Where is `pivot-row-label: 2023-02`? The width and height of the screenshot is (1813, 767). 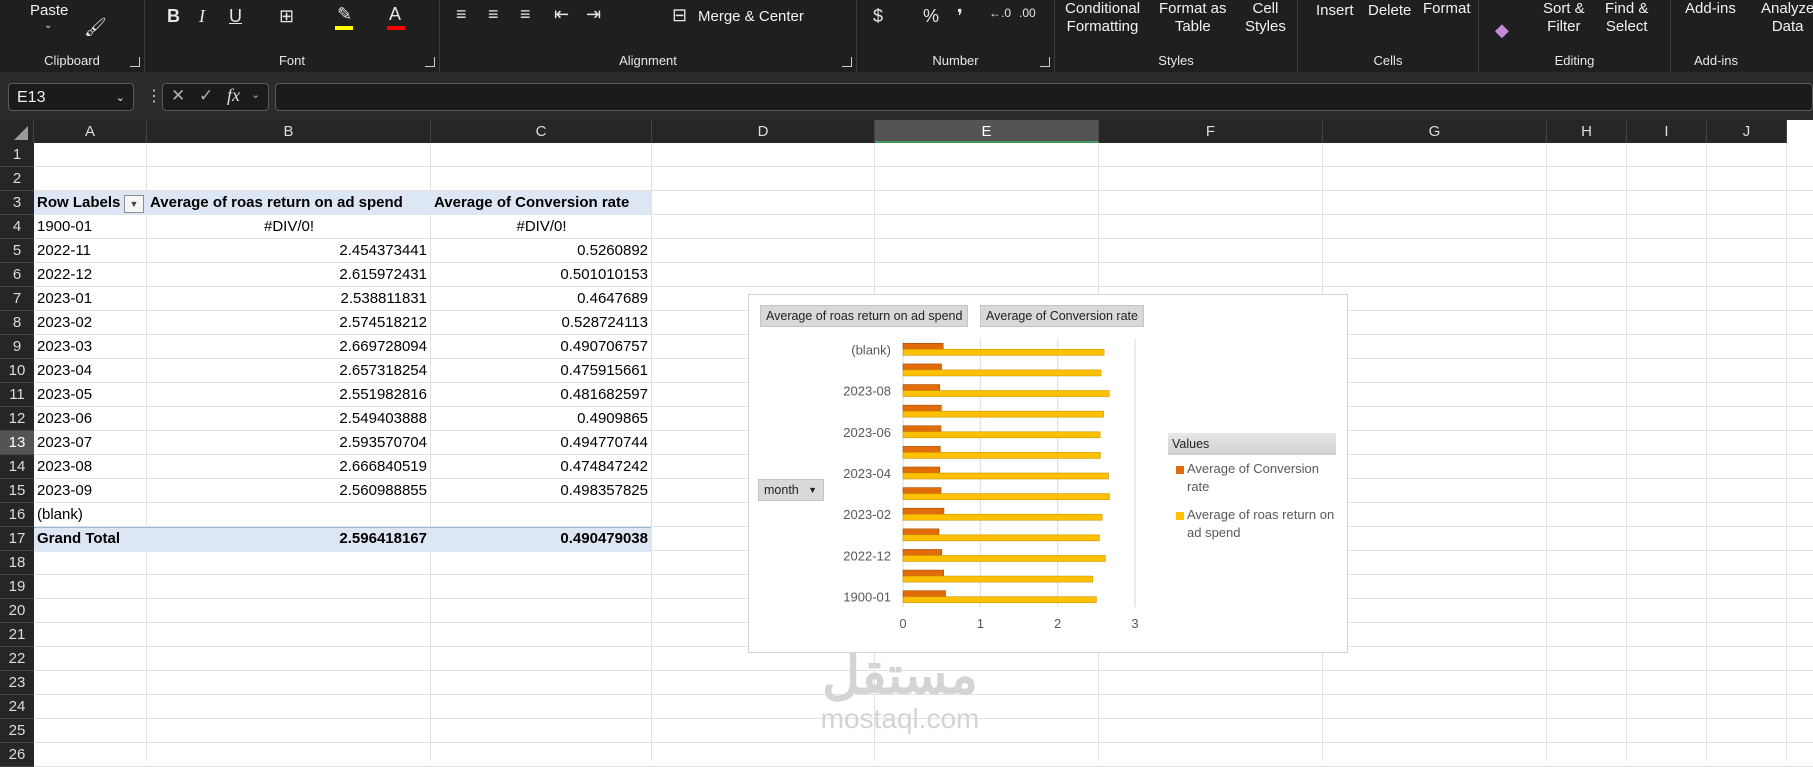 pivot-row-label: 2023-02 is located at coordinates (92, 323).